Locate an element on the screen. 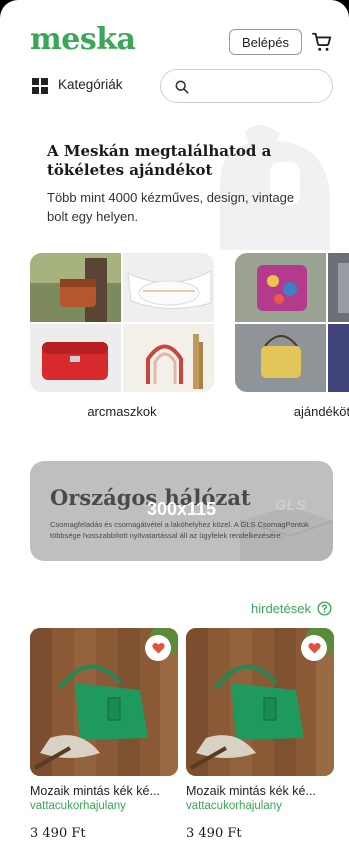 The height and width of the screenshot is (841, 349). category-card: ajándékötle is located at coordinates (292, 336).